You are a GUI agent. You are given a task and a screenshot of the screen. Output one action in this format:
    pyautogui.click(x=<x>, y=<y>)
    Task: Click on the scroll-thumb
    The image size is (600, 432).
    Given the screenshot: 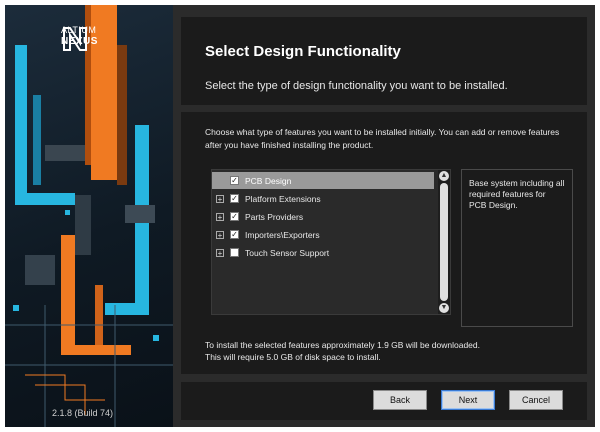 What is the action you would take?
    pyautogui.click(x=444, y=242)
    